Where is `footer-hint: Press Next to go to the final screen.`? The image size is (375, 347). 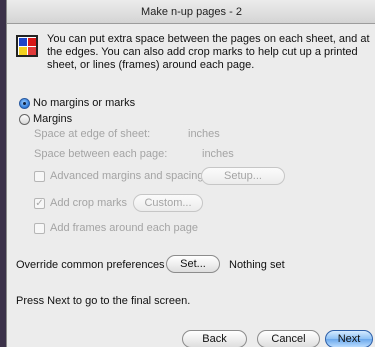 footer-hint: Press Next to go to the final screen. is located at coordinates (103, 301).